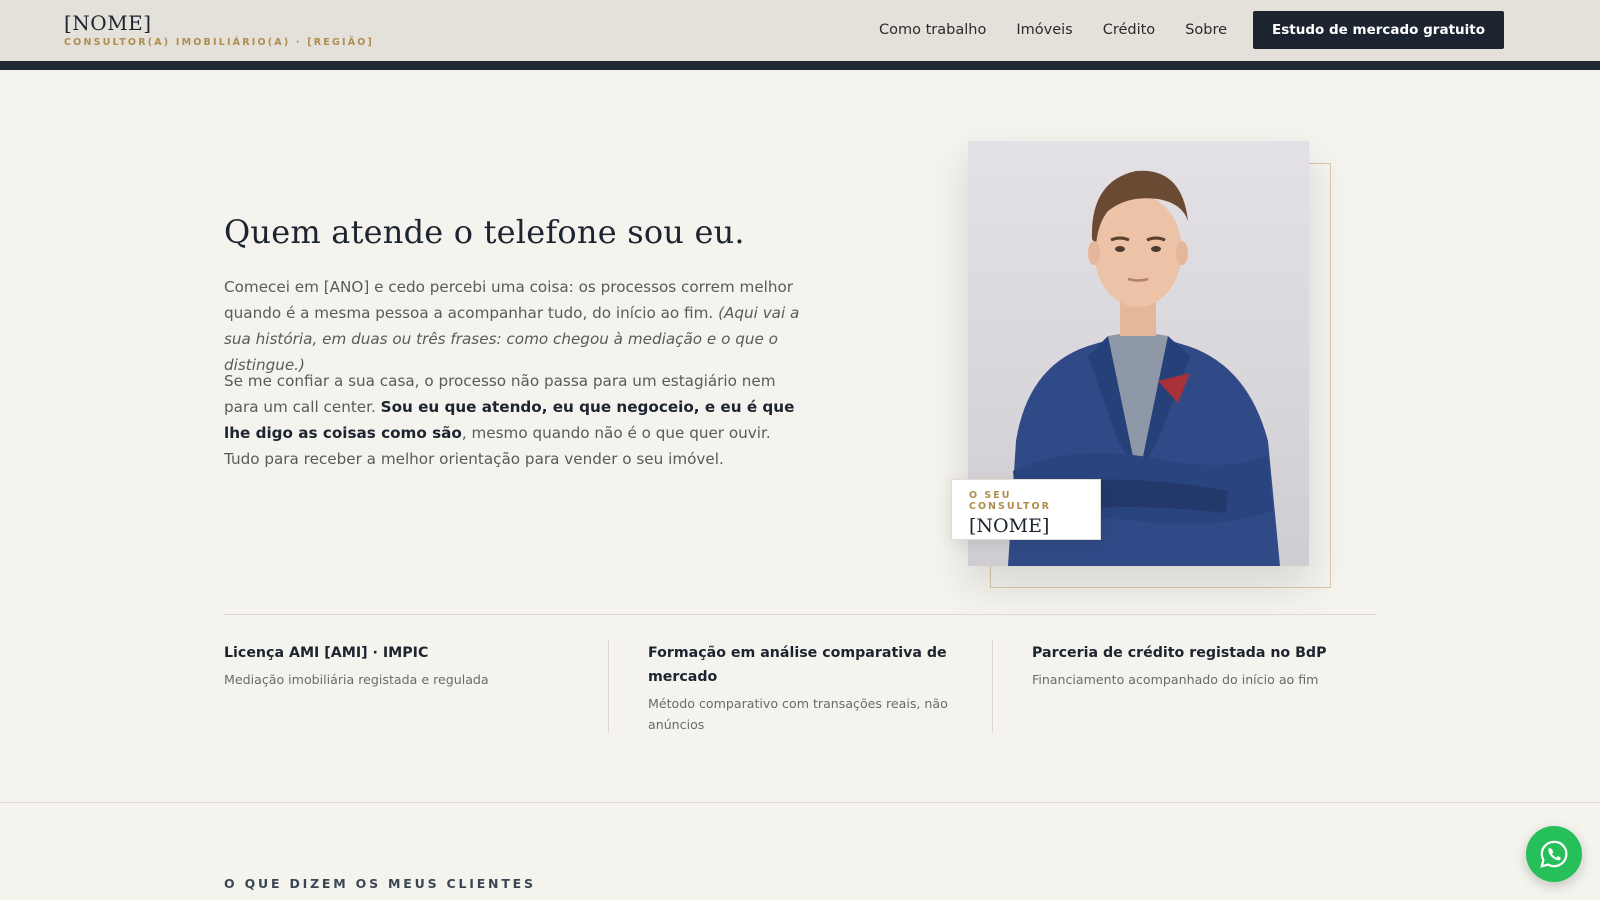  I want to click on nav-link-como-trabalho: Como trabalho, so click(932, 30).